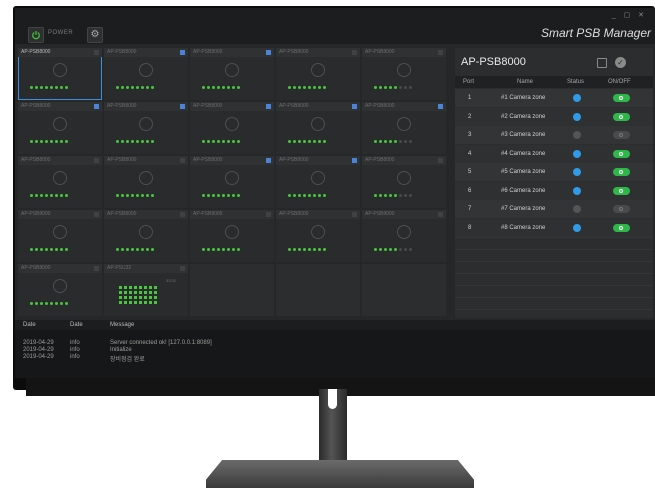  I want to click on window-icon, so click(602, 63).